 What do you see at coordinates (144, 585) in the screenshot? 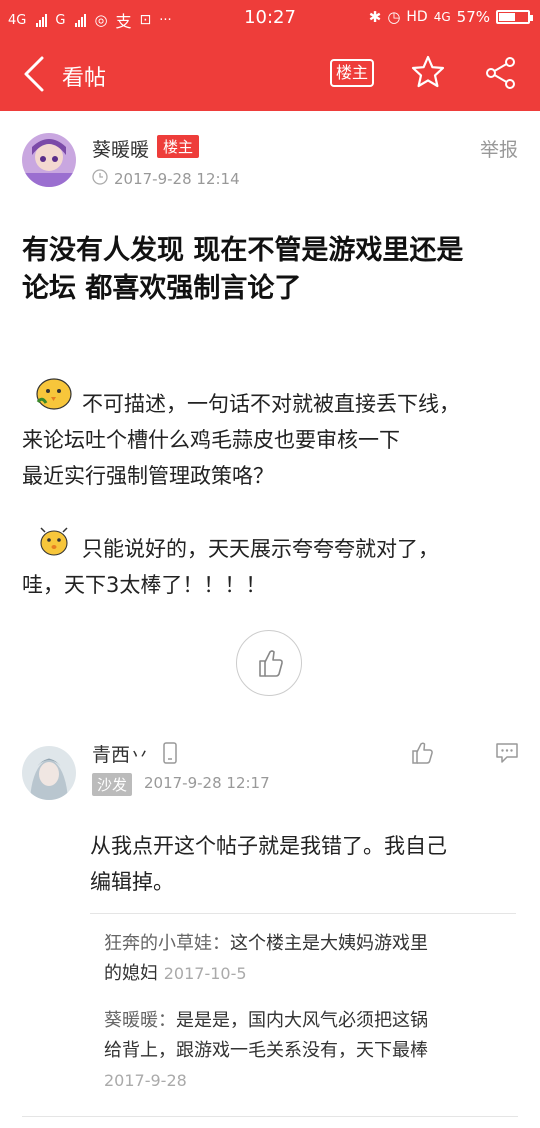
I see `paragraph-2-line-2: 哇，天下3太棒了！！！！` at bounding box center [144, 585].